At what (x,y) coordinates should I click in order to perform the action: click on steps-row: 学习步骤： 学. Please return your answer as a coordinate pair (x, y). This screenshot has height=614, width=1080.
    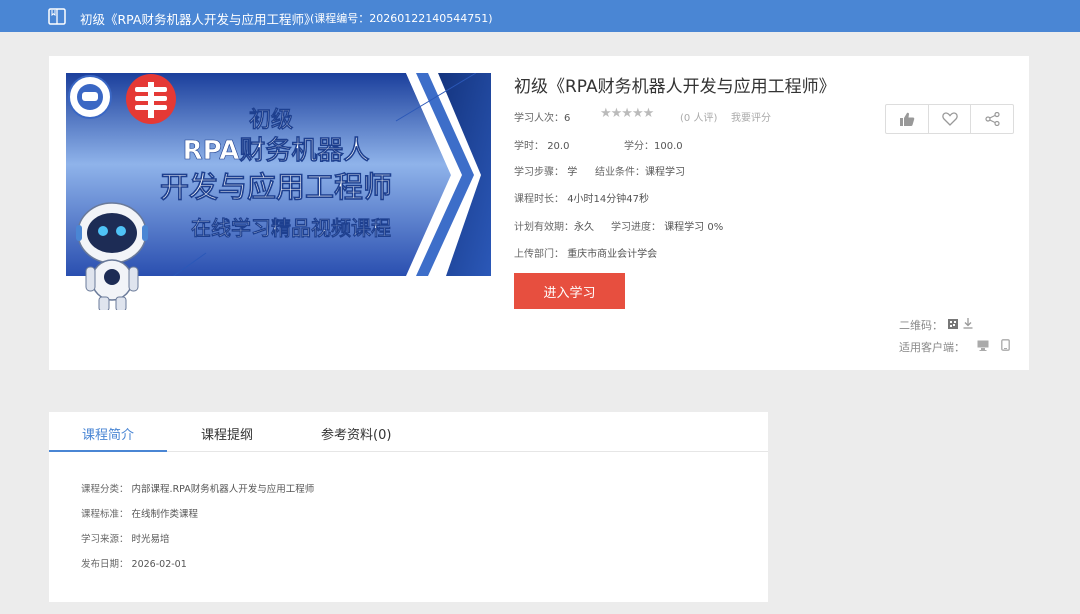
    Looking at the image, I should click on (545, 170).